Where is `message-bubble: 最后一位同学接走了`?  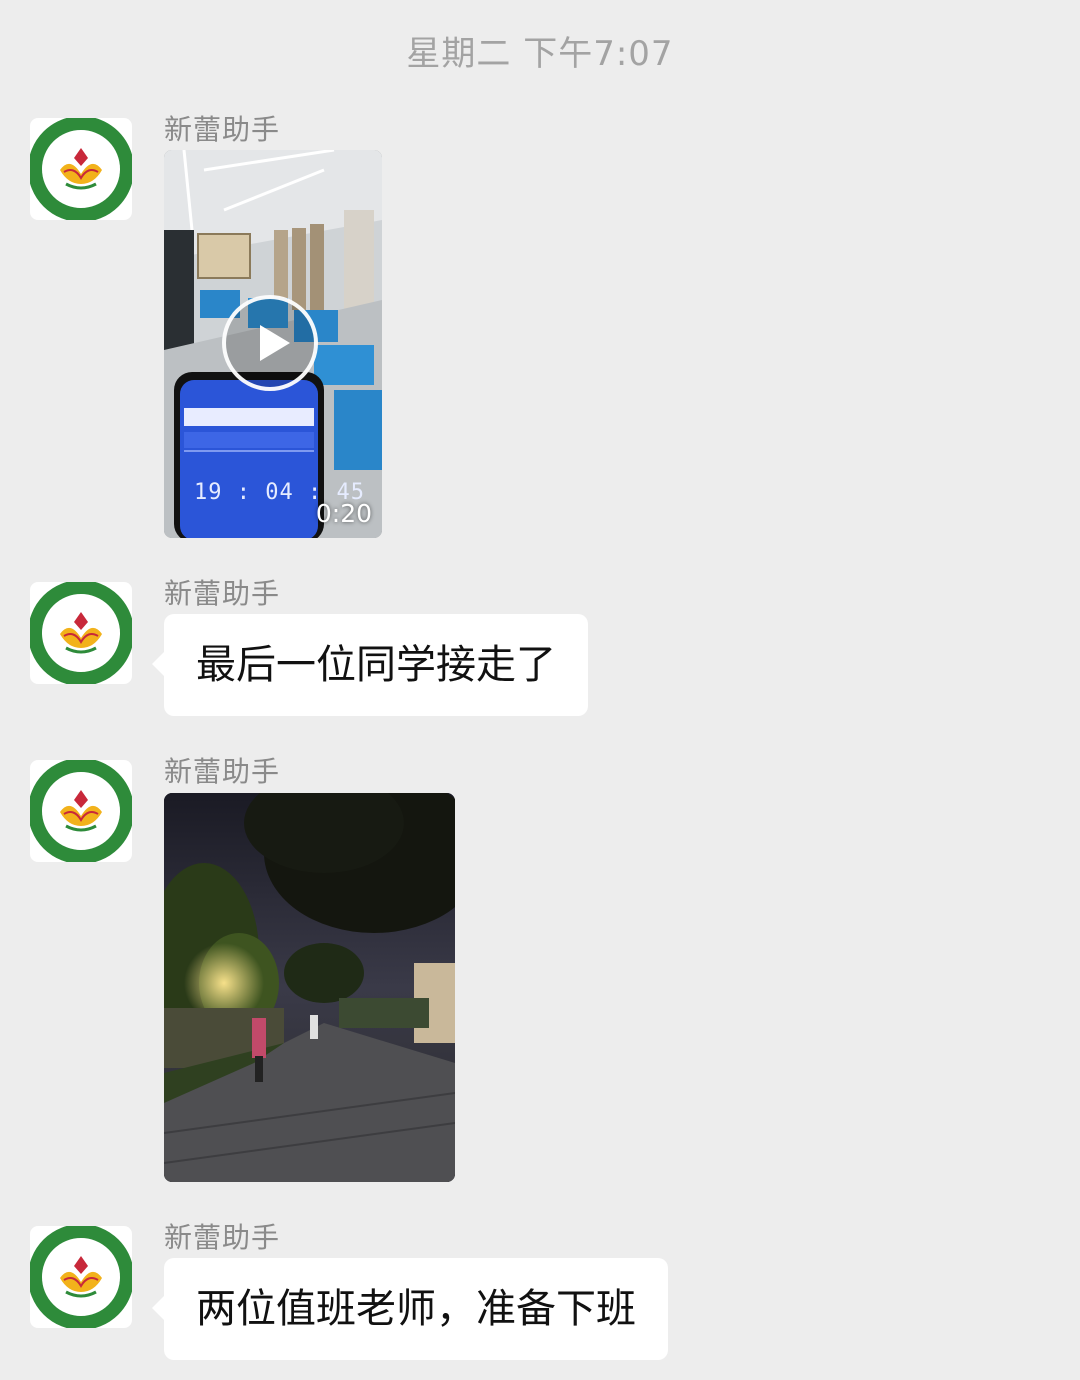 message-bubble: 最后一位同学接走了 is located at coordinates (370, 665).